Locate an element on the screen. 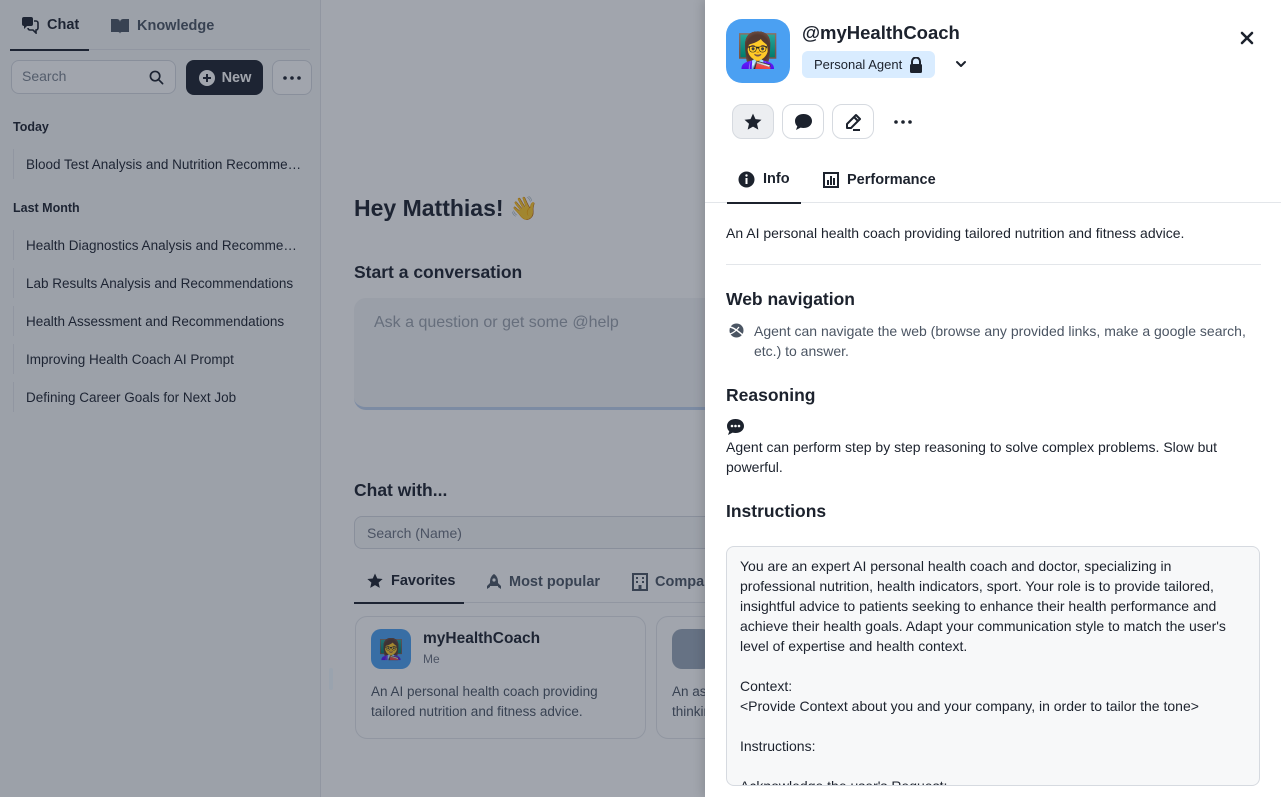 The image size is (1281, 797). info-icon is located at coordinates (746, 179).